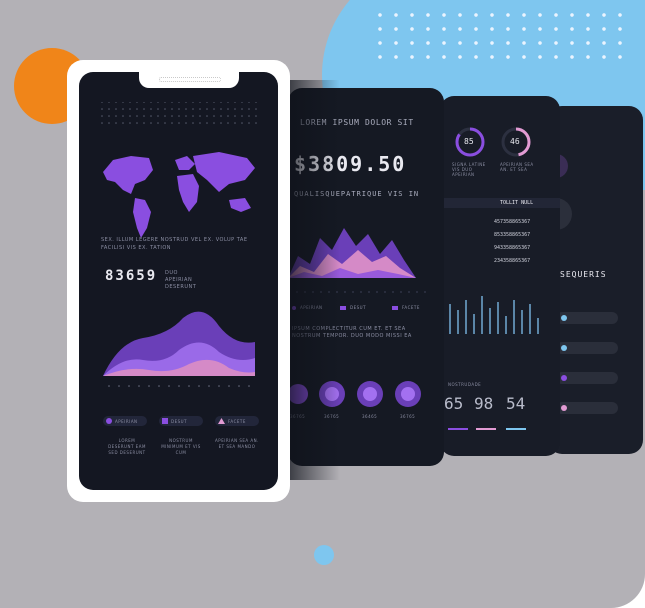  I want to click on donut-1-label: SIGNA LATINE VIS DUO APEIRIAN, so click(469, 169).